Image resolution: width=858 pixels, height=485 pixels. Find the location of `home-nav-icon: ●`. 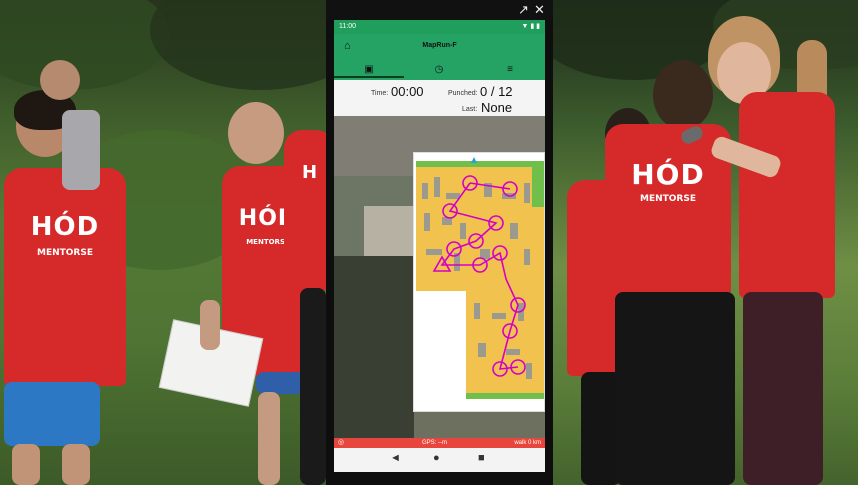

home-nav-icon: ● is located at coordinates (436, 458).